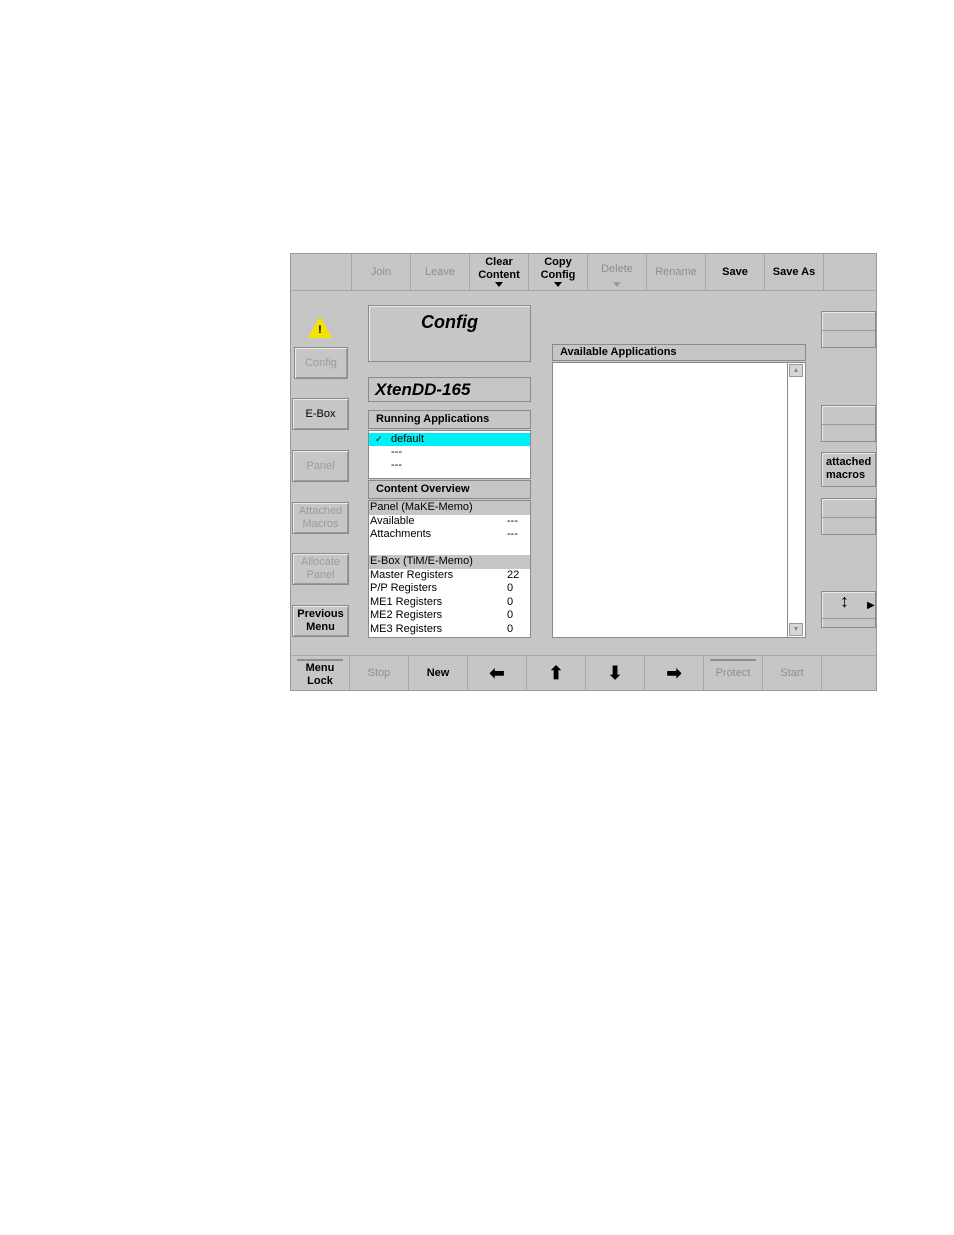  Describe the element at coordinates (794, 272) in the screenshot. I see `save-as-button: Save As` at that location.